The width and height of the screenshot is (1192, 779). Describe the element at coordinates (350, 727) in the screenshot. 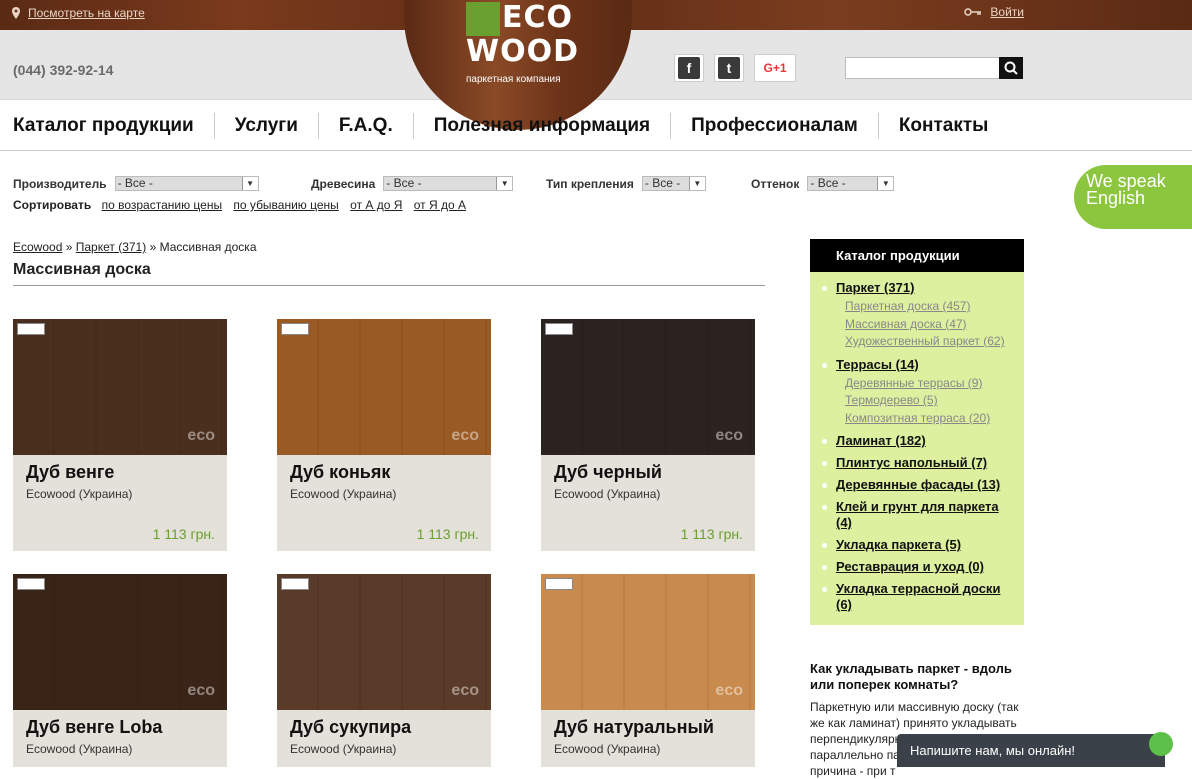

I see `product-name: Дуб сукупира` at that location.